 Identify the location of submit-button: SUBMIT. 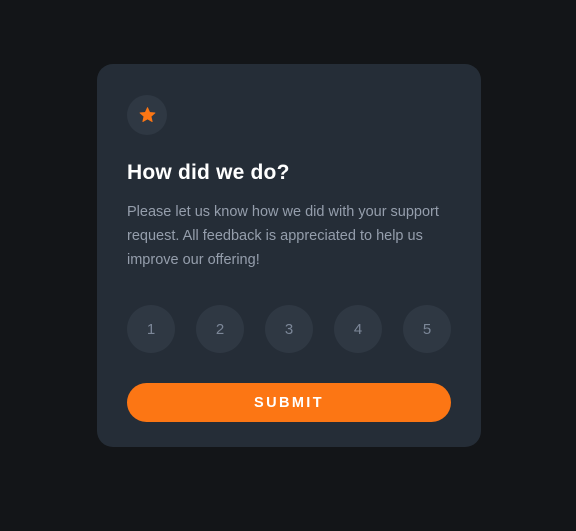
(289, 402).